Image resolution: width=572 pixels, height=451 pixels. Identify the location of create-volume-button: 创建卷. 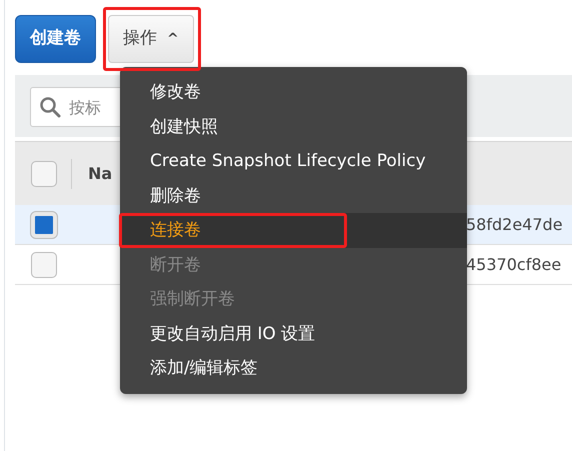
(55, 39).